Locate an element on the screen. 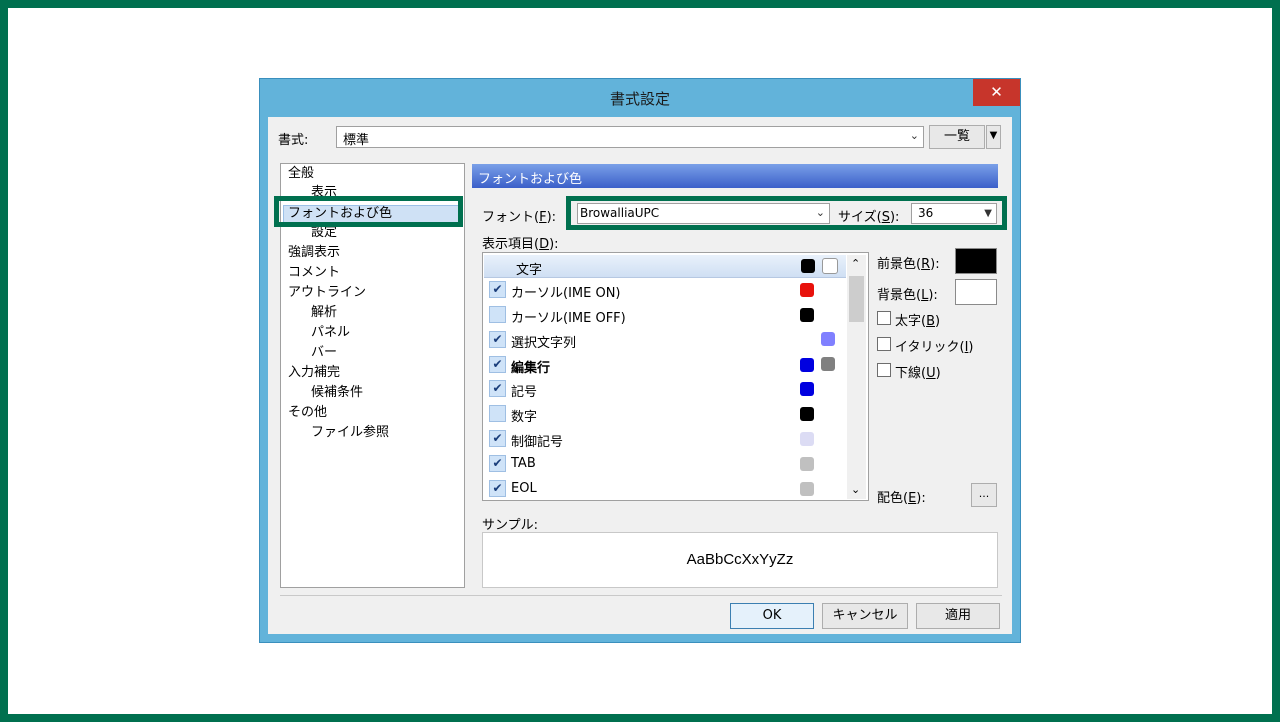  ok-button: OK is located at coordinates (772, 616).